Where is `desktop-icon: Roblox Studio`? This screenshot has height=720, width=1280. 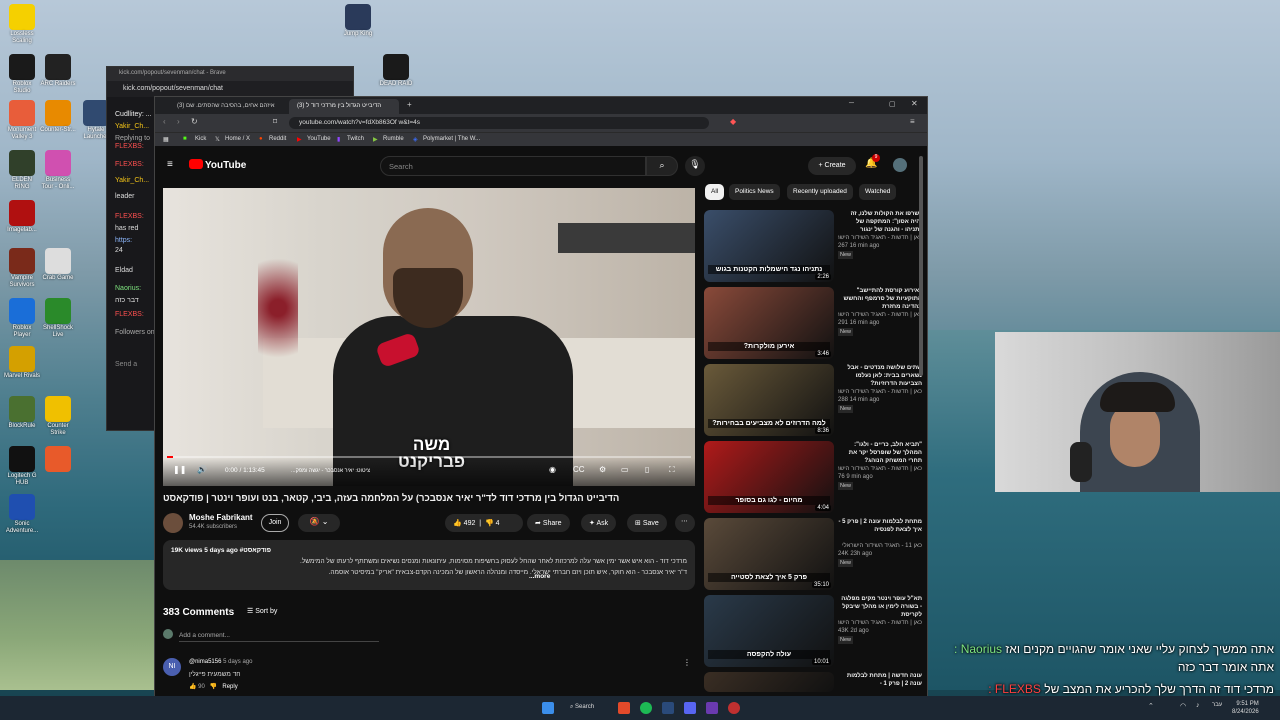
desktop-icon: Roblox Studio is located at coordinates (22, 74).